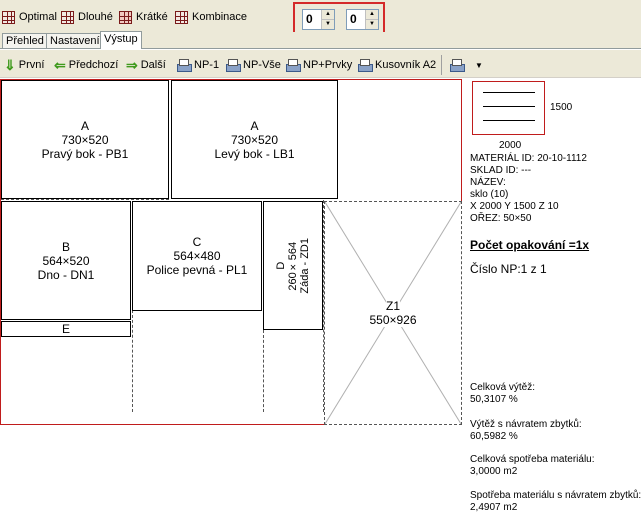  What do you see at coordinates (281, 265) in the screenshot?
I see `part-letter: D` at bounding box center [281, 265].